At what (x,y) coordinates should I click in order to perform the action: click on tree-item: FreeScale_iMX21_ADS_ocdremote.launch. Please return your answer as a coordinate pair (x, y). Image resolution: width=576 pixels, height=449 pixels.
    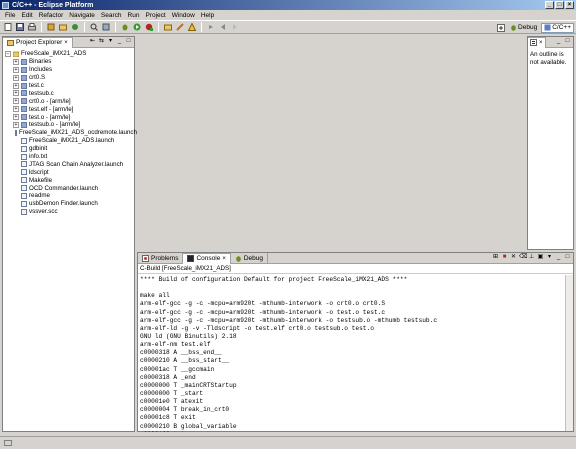
    Looking at the image, I should click on (71, 133).